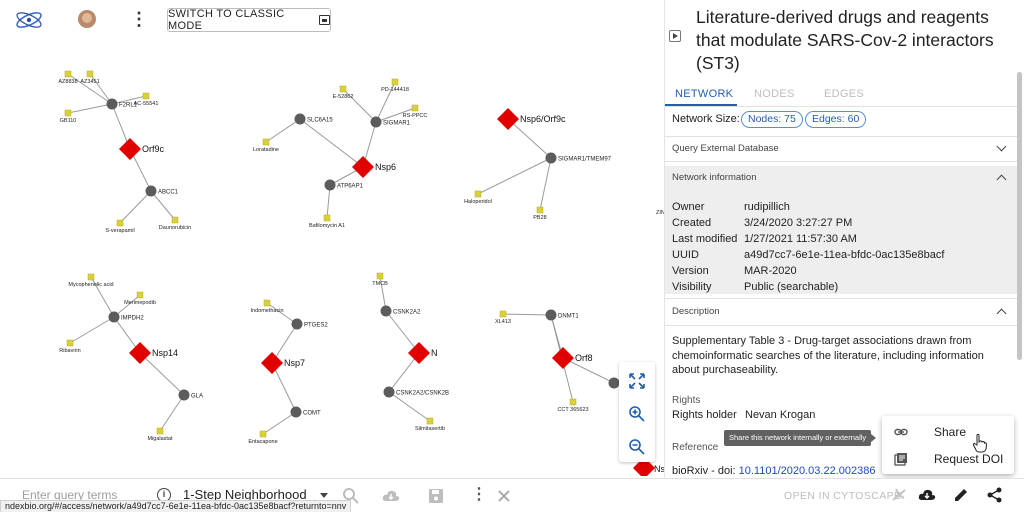  Describe the element at coordinates (436, 496) in the screenshot. I see `save-icon` at that location.